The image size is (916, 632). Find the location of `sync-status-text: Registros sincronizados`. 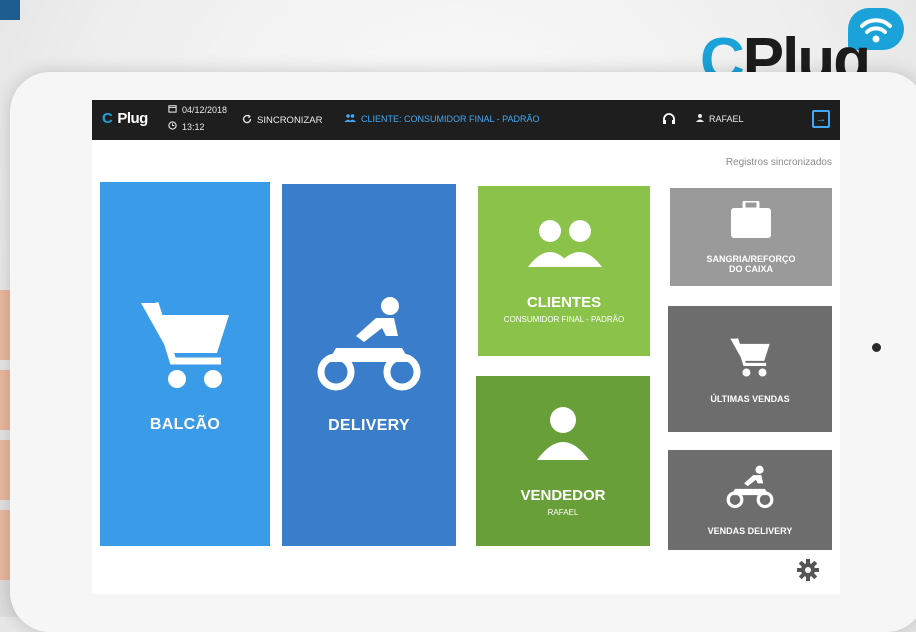

sync-status-text: Registros sincronizados is located at coordinates (778, 162).